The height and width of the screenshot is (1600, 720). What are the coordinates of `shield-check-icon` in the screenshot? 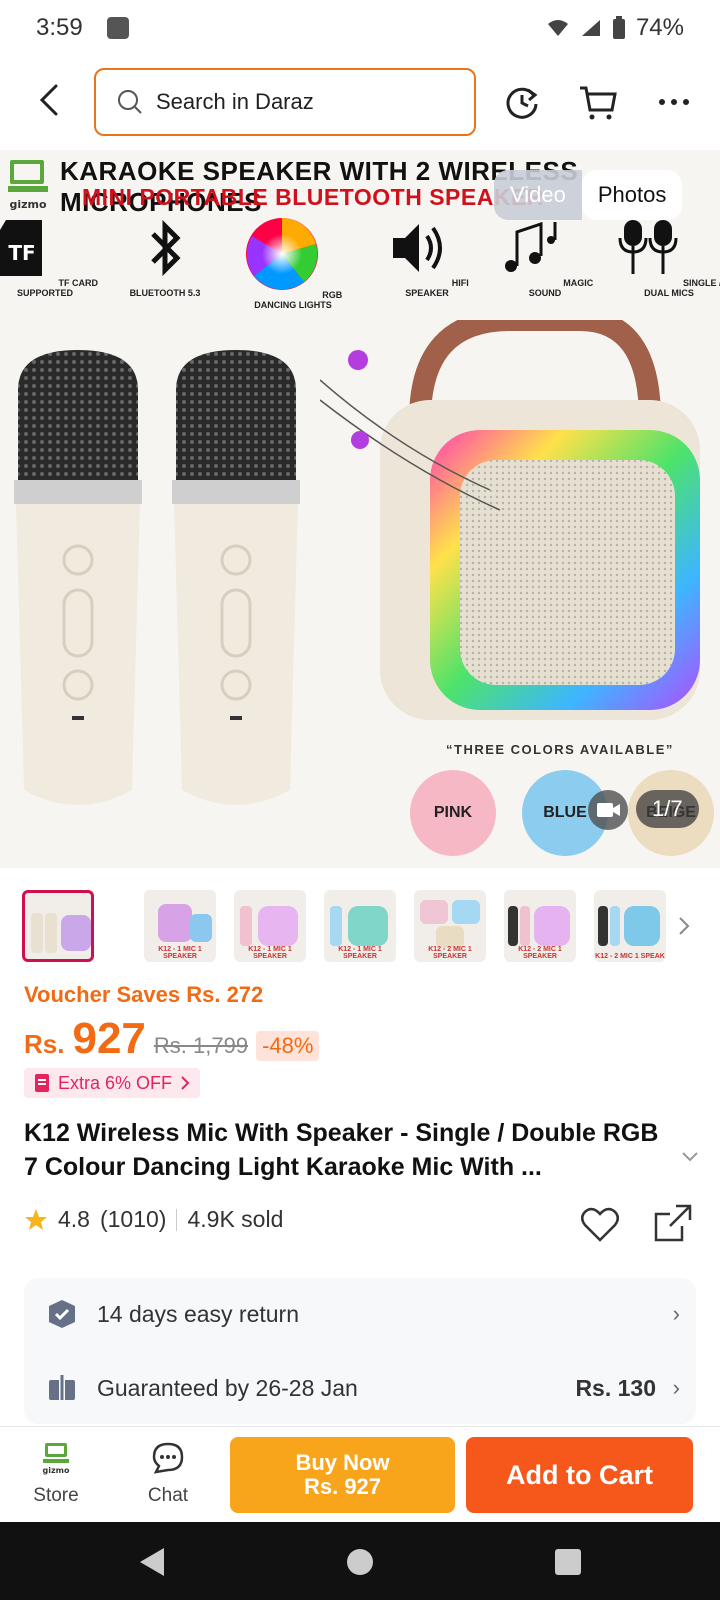 It's located at (62, 1314).